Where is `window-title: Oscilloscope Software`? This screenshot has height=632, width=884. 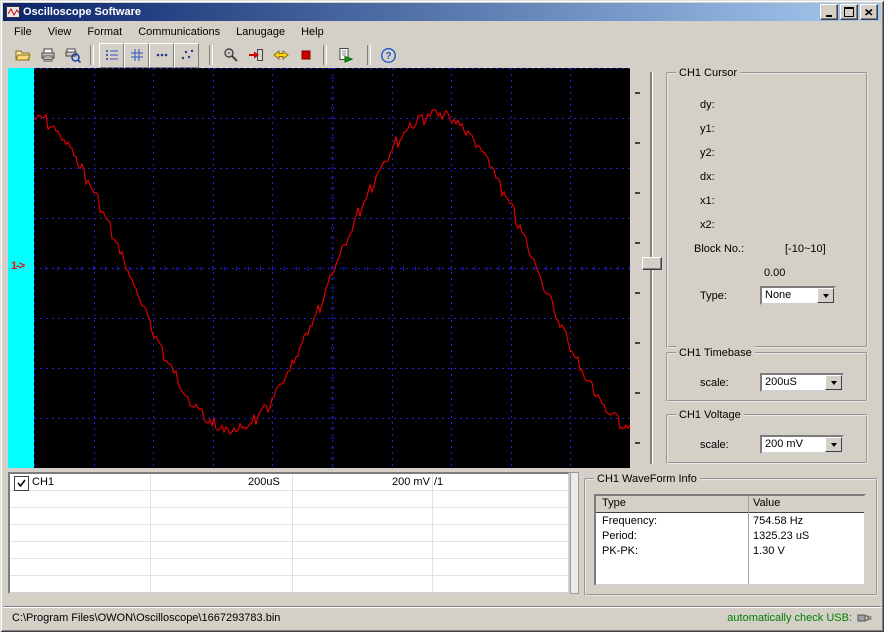
window-title: Oscilloscope Software is located at coordinates (82, 12).